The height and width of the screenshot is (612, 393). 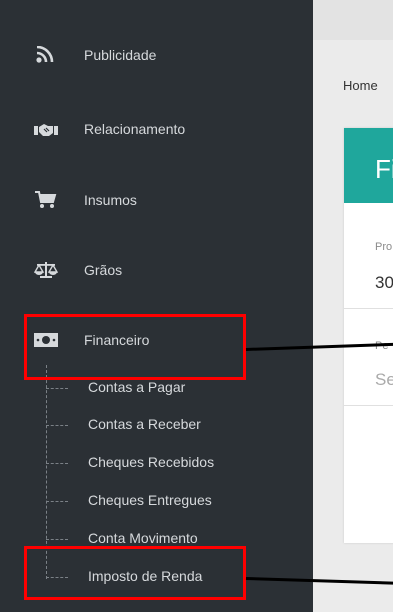 I want to click on sidebar-item-label: Relacionamento, so click(x=135, y=129).